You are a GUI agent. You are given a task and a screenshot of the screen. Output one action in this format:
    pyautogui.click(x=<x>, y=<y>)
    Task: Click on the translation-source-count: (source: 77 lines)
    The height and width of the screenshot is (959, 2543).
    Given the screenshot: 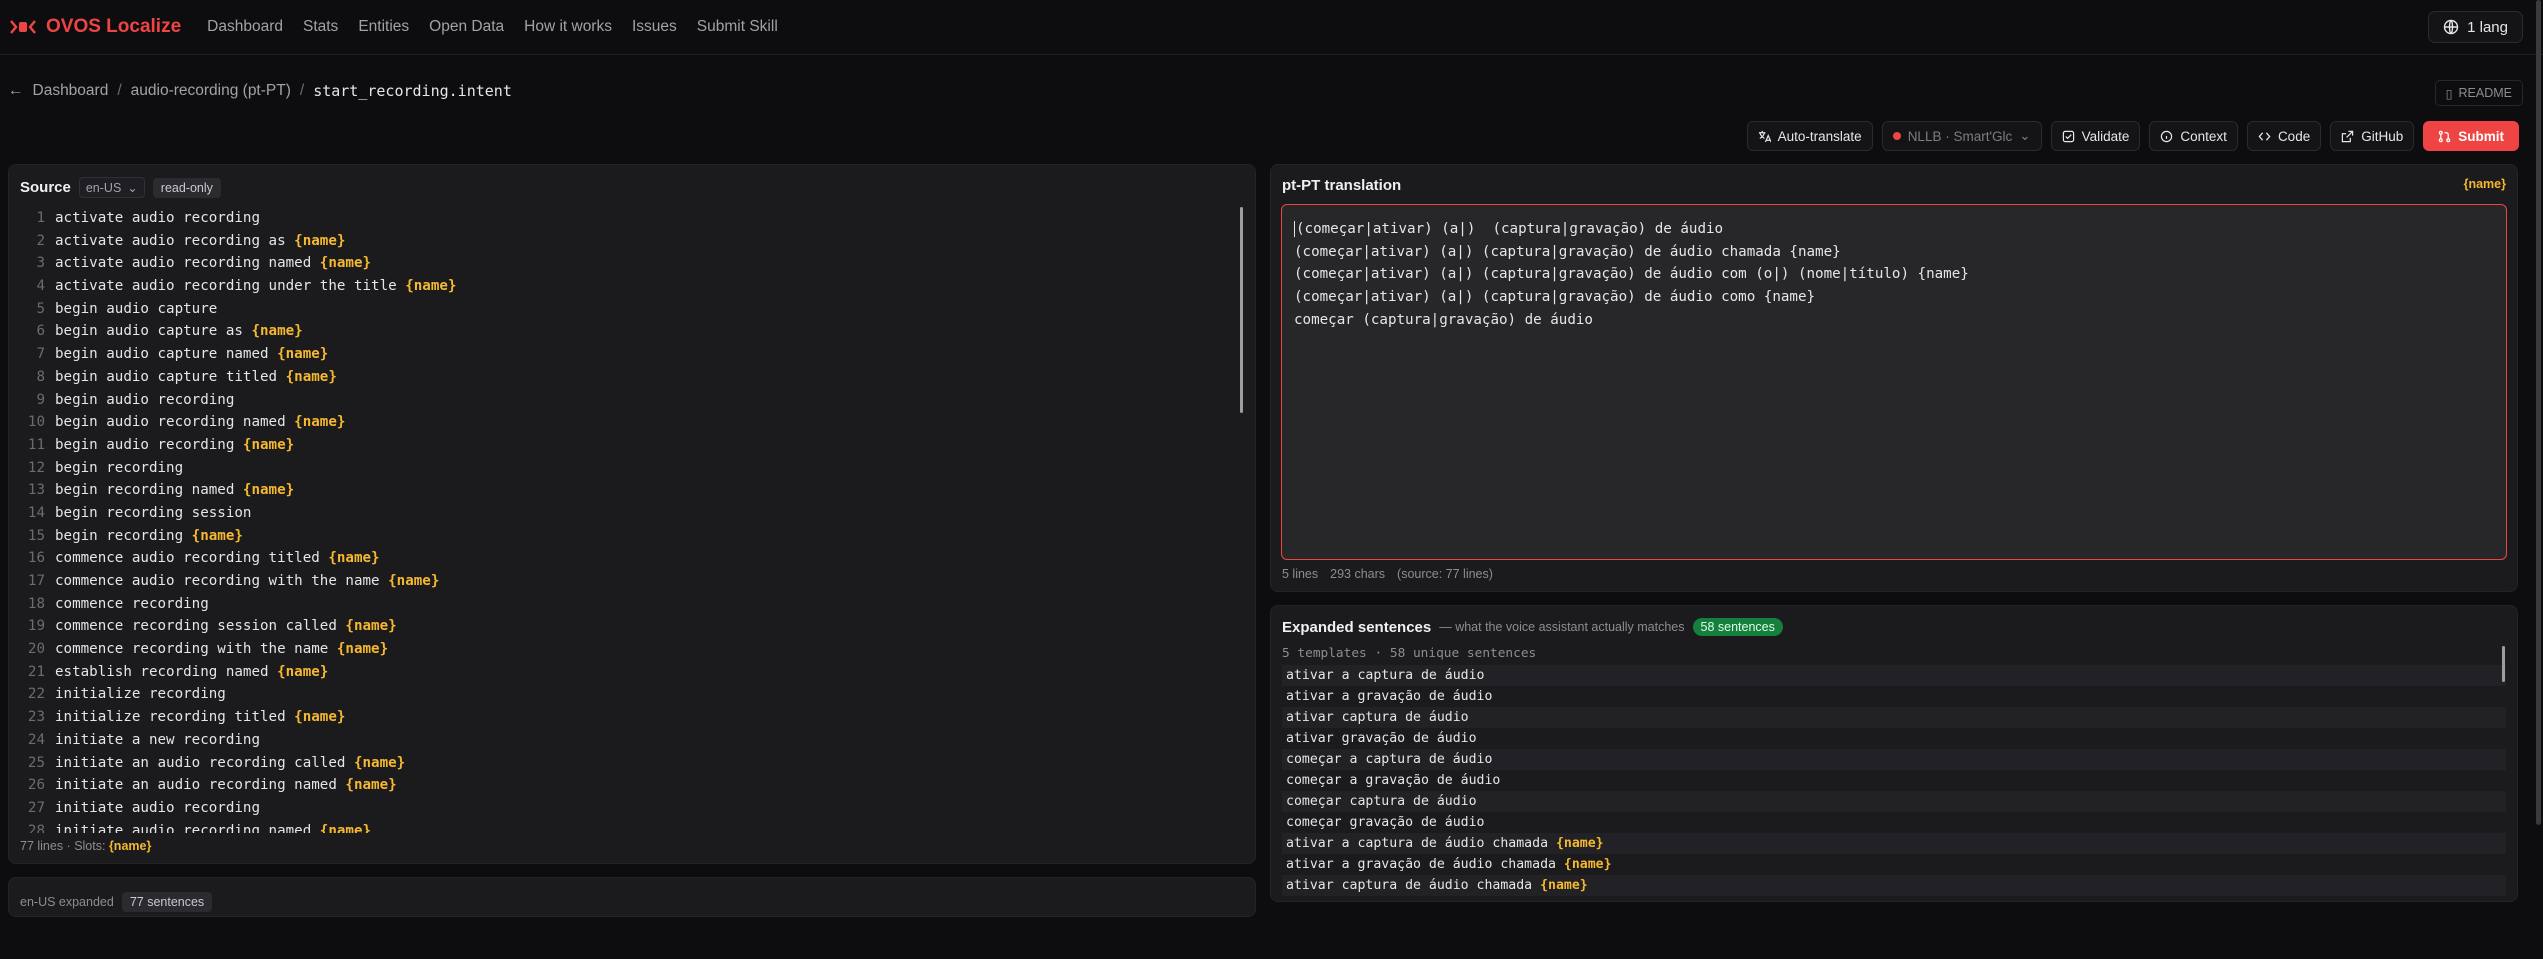 What is the action you would take?
    pyautogui.click(x=1445, y=574)
    